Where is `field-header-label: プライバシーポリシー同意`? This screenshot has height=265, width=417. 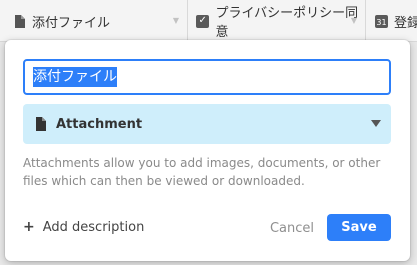
field-header-label: プライバシーポリシー同意 is located at coordinates (287, 23).